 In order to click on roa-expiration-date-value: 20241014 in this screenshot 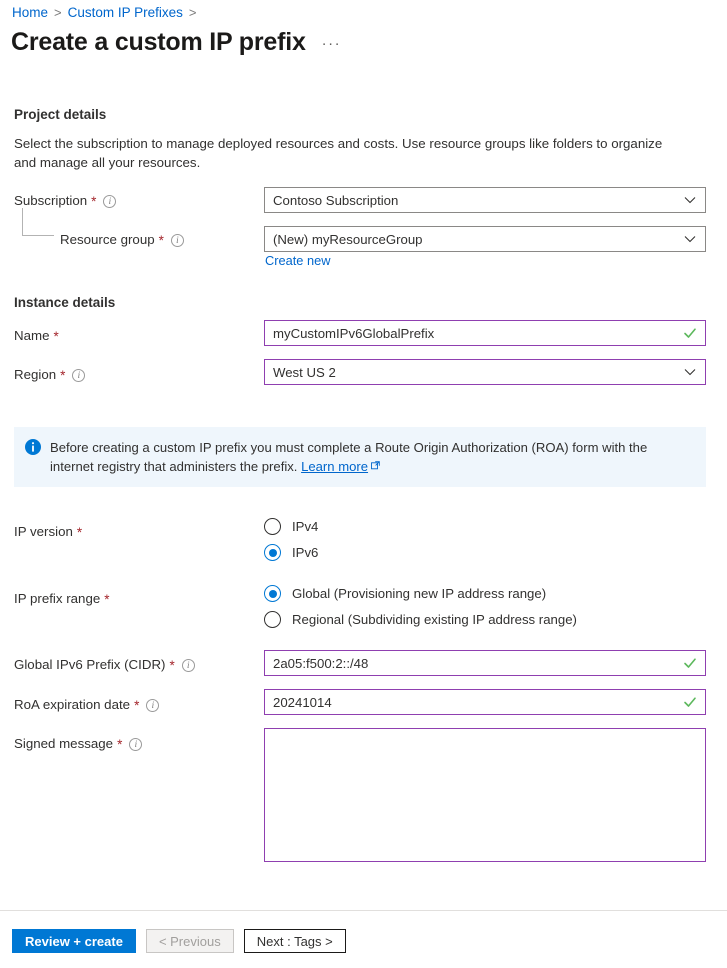, I will do `click(302, 702)`.